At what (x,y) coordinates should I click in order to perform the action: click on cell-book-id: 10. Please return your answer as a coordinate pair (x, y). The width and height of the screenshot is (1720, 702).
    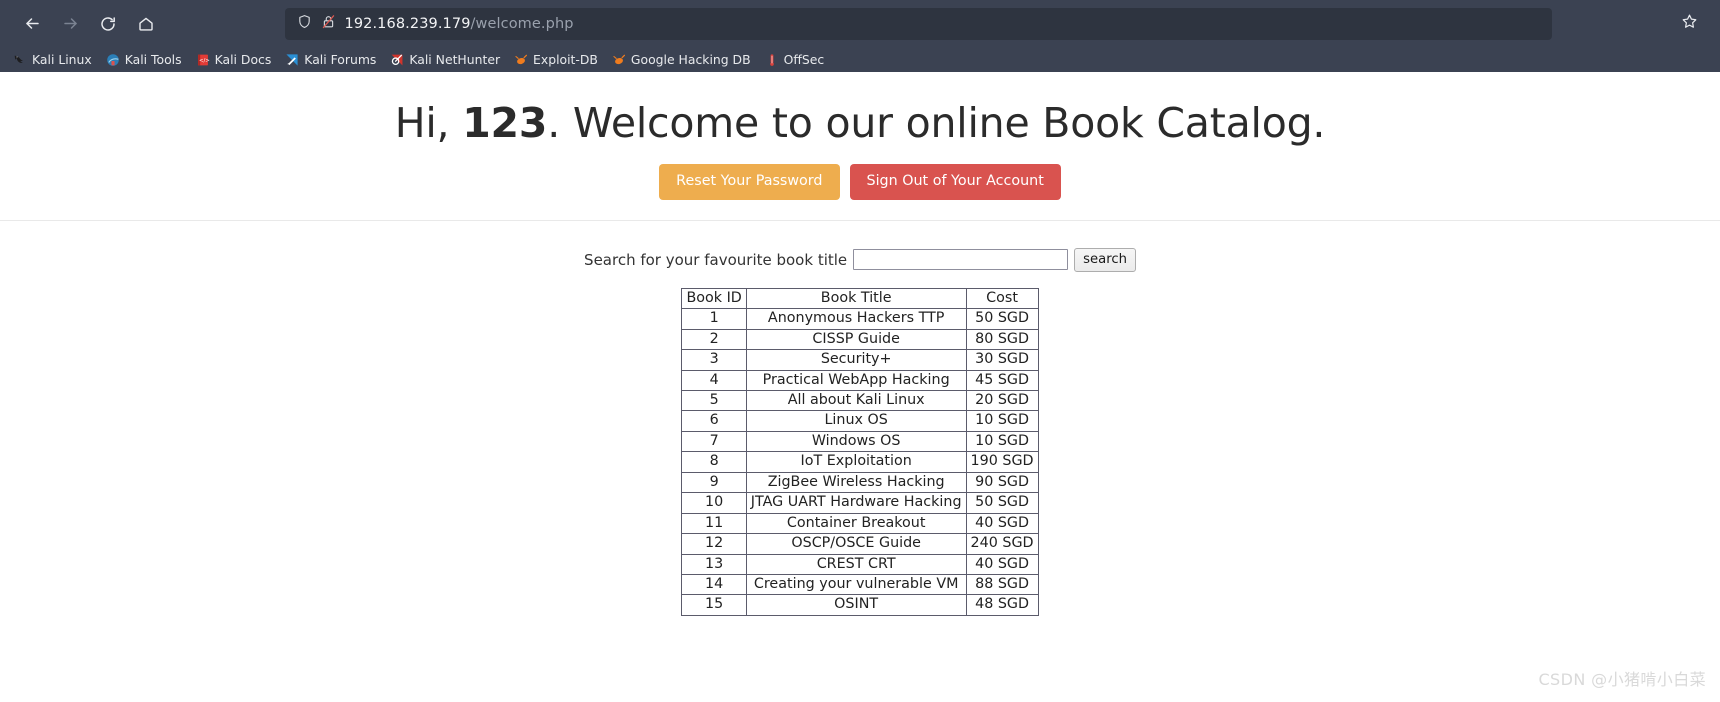
    Looking at the image, I should click on (714, 503).